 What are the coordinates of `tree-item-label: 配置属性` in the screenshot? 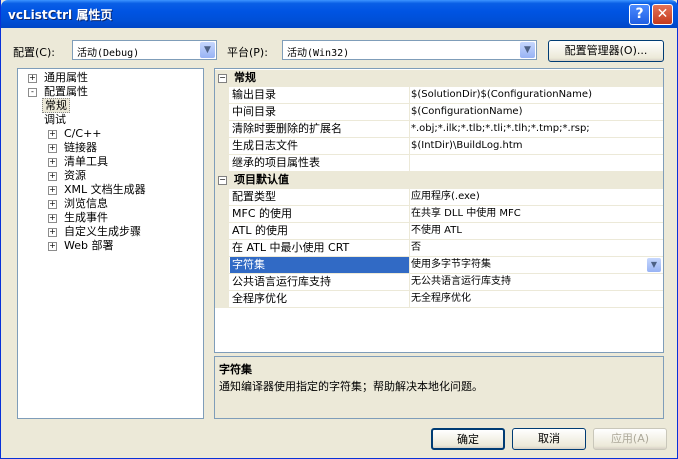 It's located at (66, 91).